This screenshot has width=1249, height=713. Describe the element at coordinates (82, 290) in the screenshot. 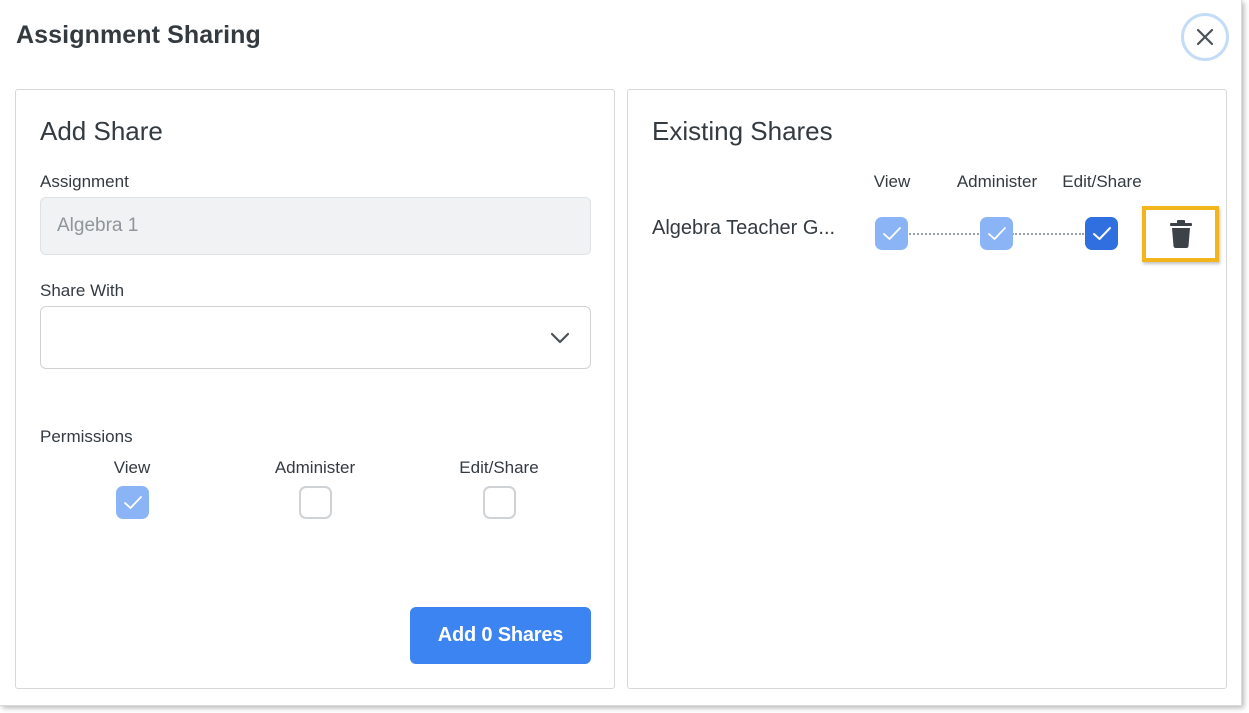

I see `share-with-label: Share With` at that location.